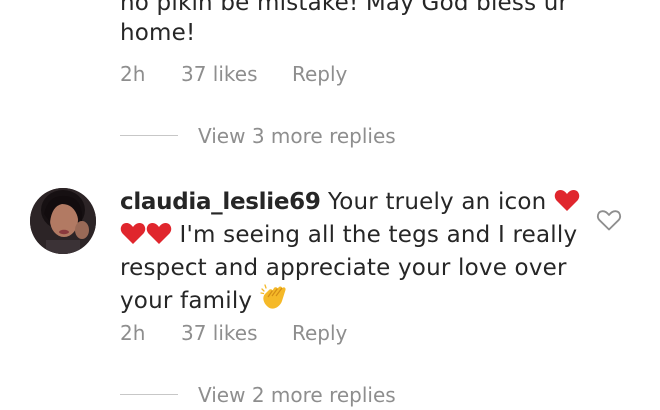 This screenshot has width=660, height=410. What do you see at coordinates (275, 301) in the screenshot?
I see `clapping-hands-emoji-icon` at bounding box center [275, 301].